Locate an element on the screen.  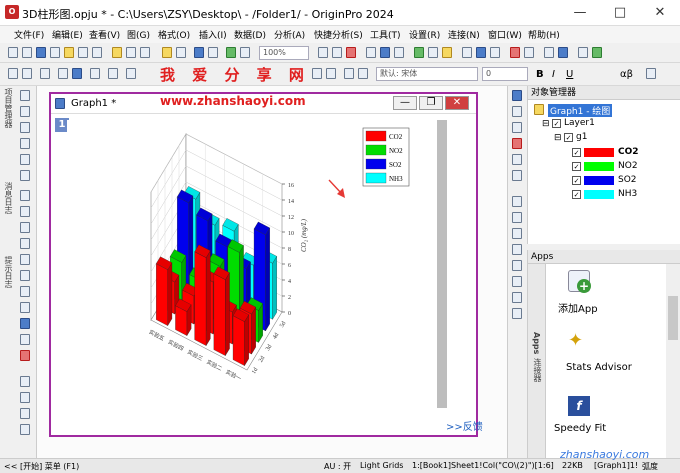
equation-icon is located at coordinates (25, 323).